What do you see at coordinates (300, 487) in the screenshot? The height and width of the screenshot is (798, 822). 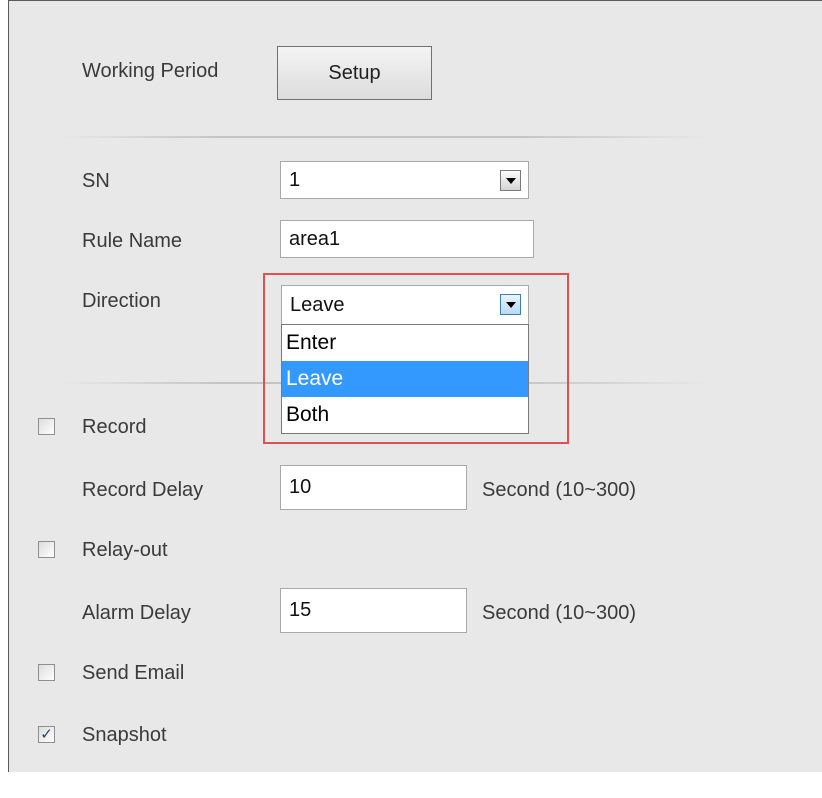 I see `record-delay-value: 10` at bounding box center [300, 487].